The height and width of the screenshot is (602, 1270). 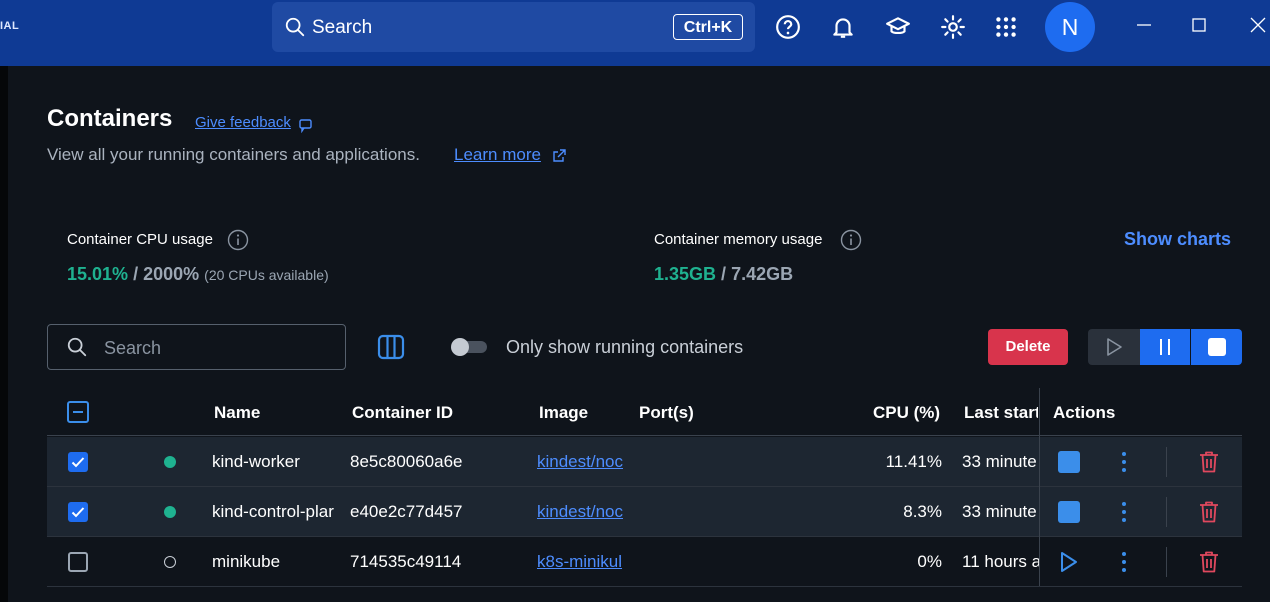 I want to click on column-last-started: Last start, so click(x=1001, y=413).